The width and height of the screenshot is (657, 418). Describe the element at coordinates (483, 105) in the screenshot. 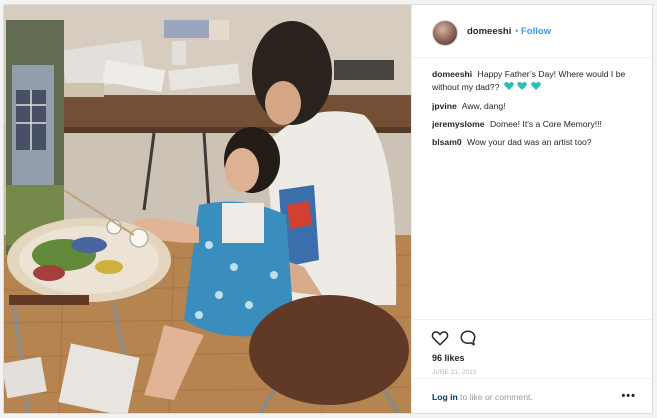

I see `comment-text: Aww, dang!` at that location.